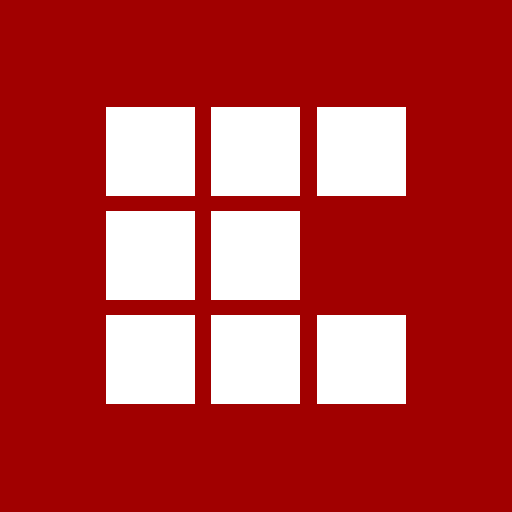 This screenshot has height=512, width=512. I want to click on grid-tile-r3-c2, so click(255, 359).